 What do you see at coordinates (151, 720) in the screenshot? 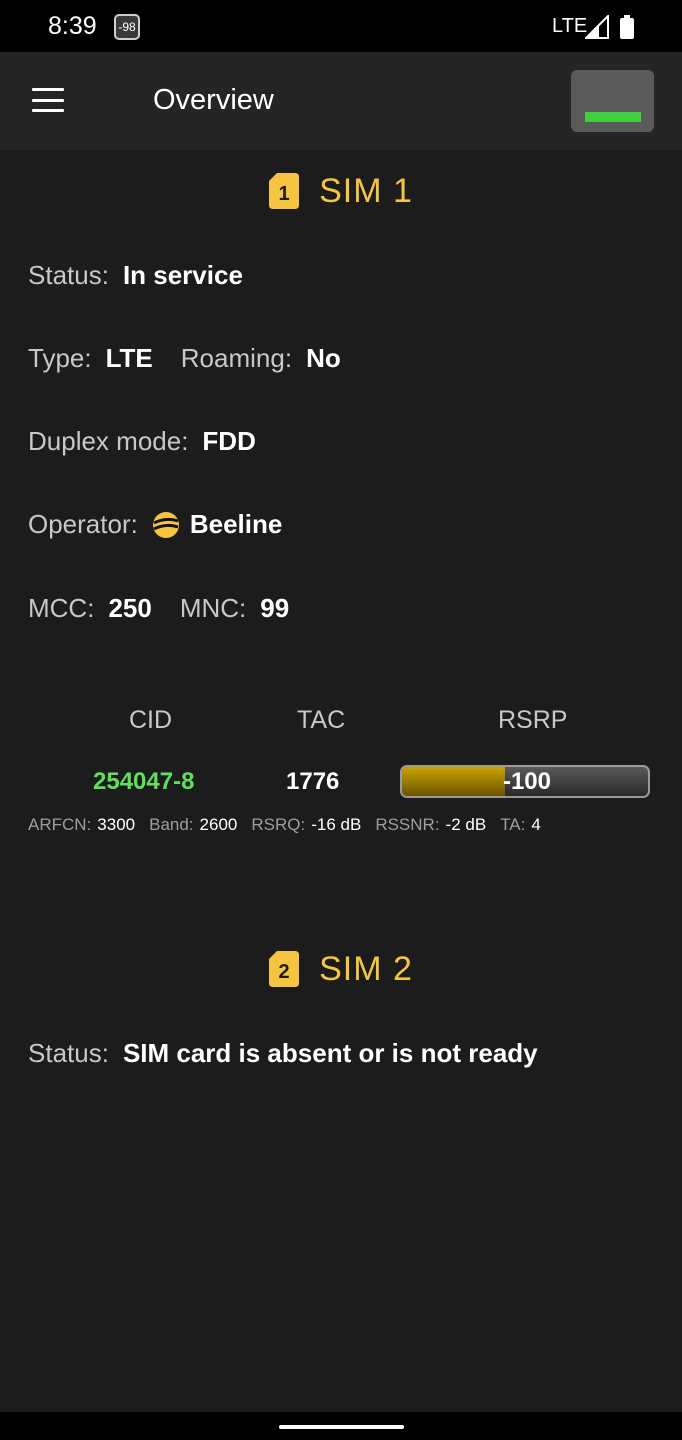
I see `cid-header: CID` at bounding box center [151, 720].